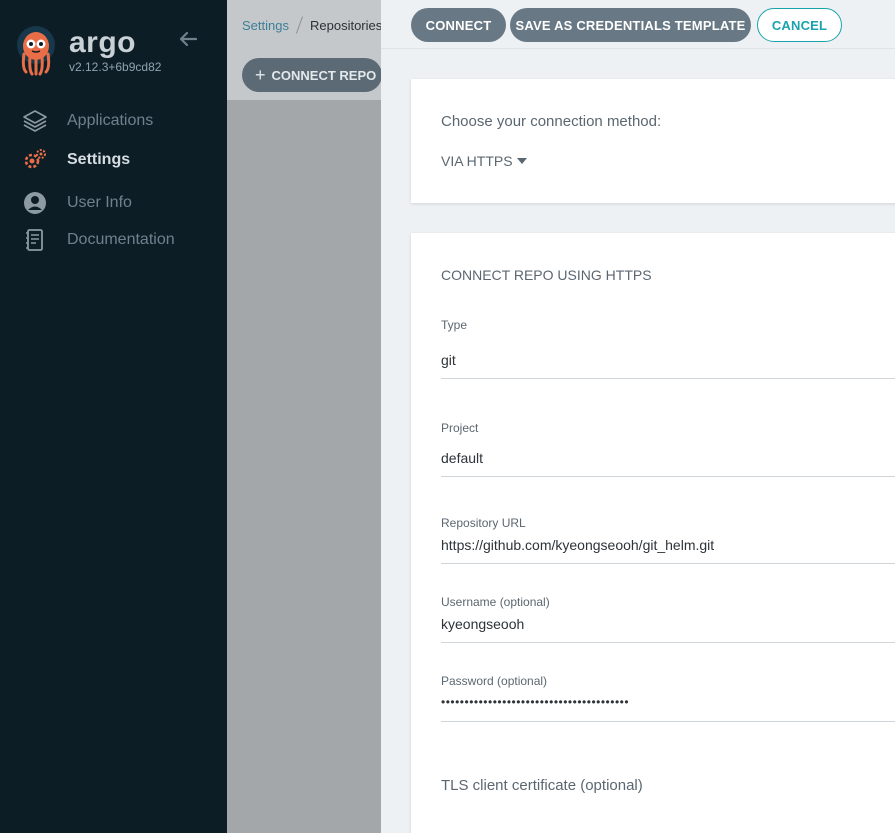  What do you see at coordinates (668, 365) in the screenshot?
I see `type-select: git` at bounding box center [668, 365].